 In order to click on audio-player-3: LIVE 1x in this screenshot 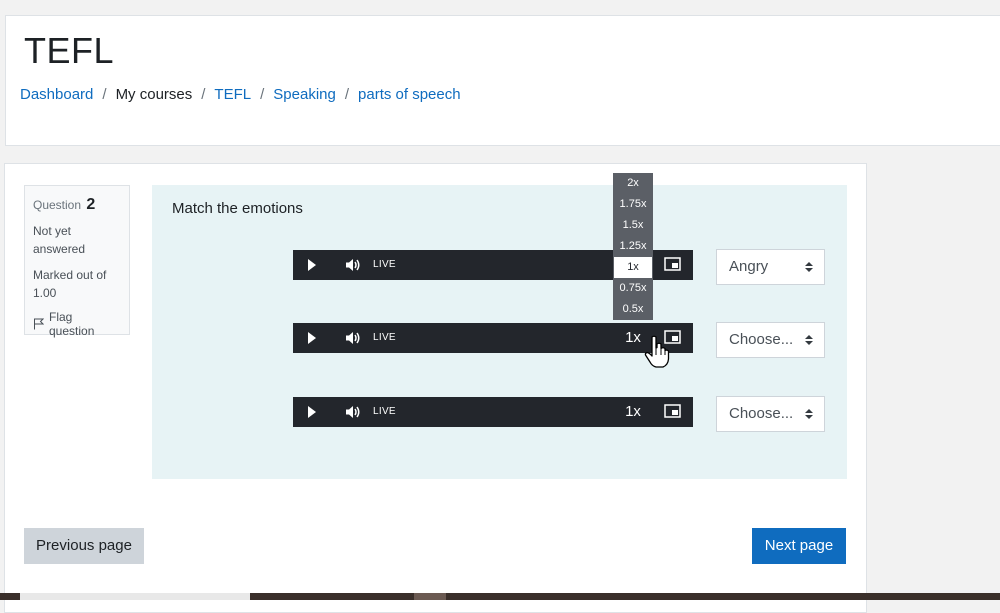, I will do `click(493, 412)`.